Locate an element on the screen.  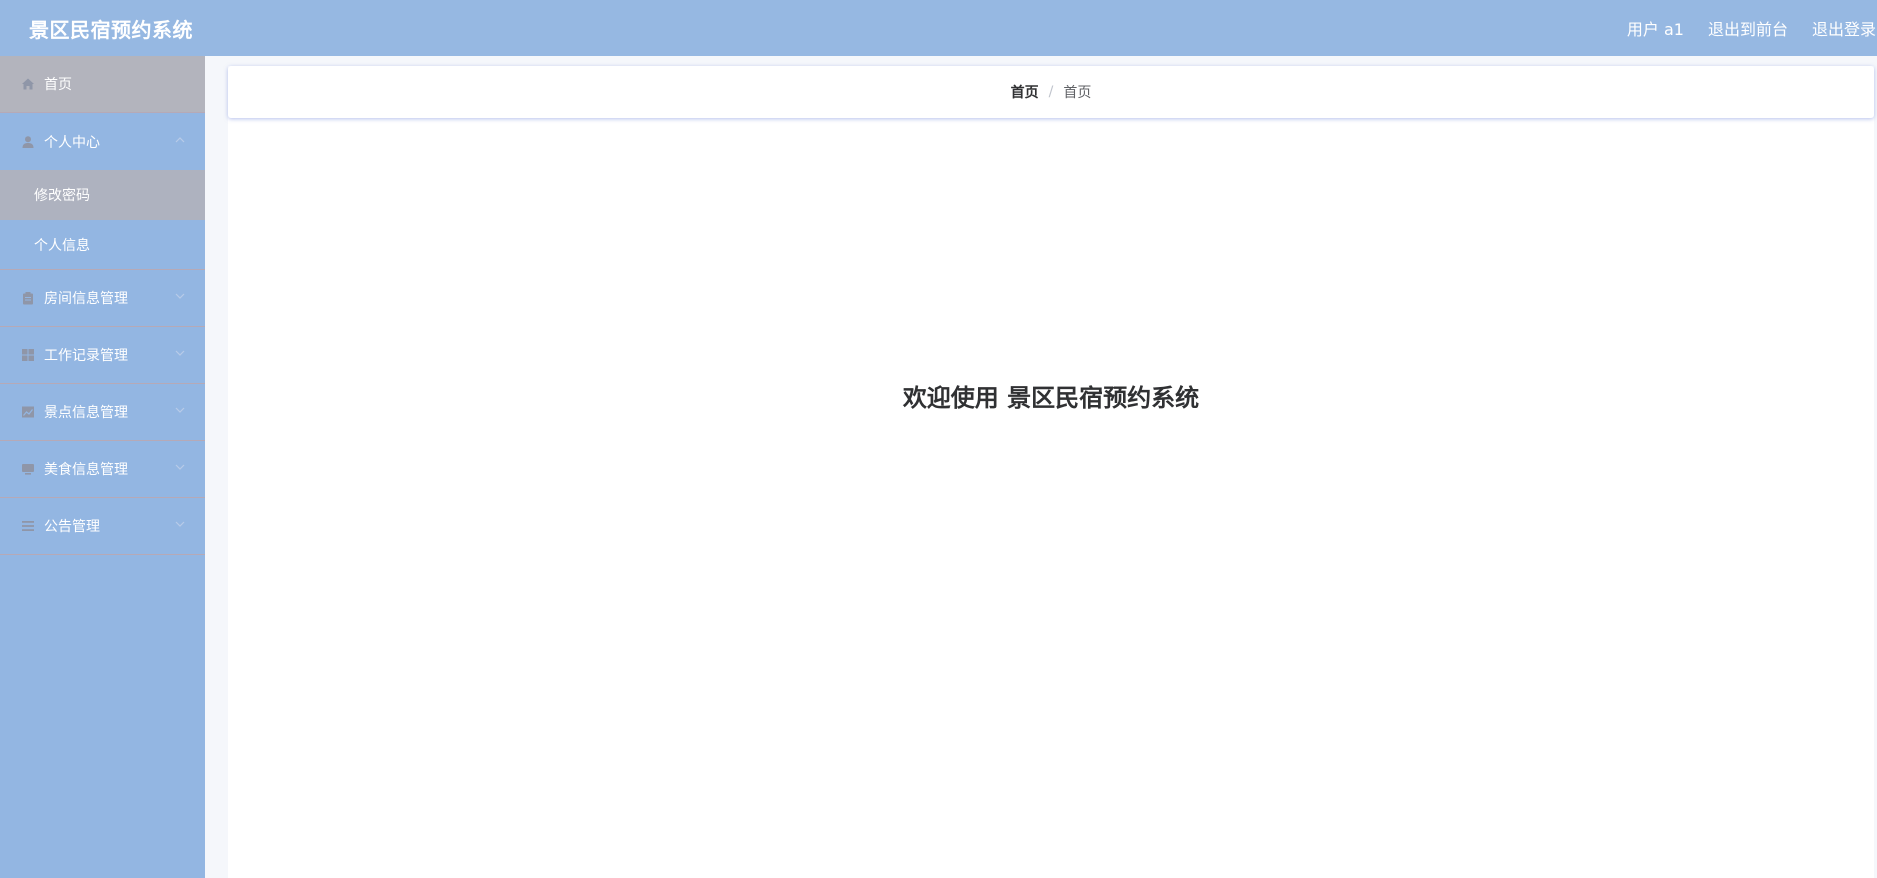
current-user-label: 用户 a1 is located at coordinates (1655, 29).